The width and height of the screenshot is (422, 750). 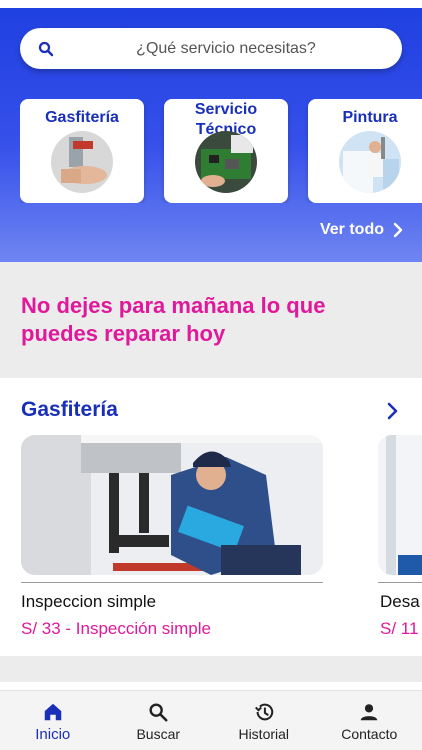 What do you see at coordinates (370, 117) in the screenshot?
I see `category-label: Pintura` at bounding box center [370, 117].